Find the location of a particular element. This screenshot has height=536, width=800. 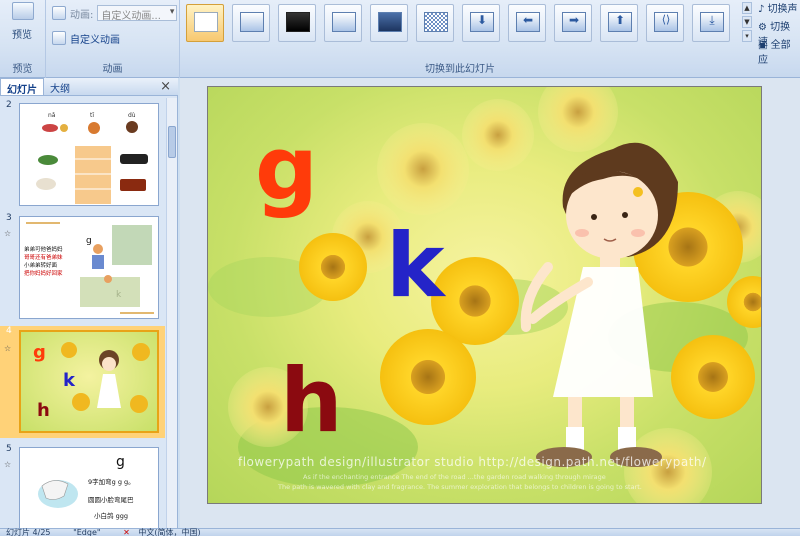

tab-slides: 幻灯片 is located at coordinates (22, 87).